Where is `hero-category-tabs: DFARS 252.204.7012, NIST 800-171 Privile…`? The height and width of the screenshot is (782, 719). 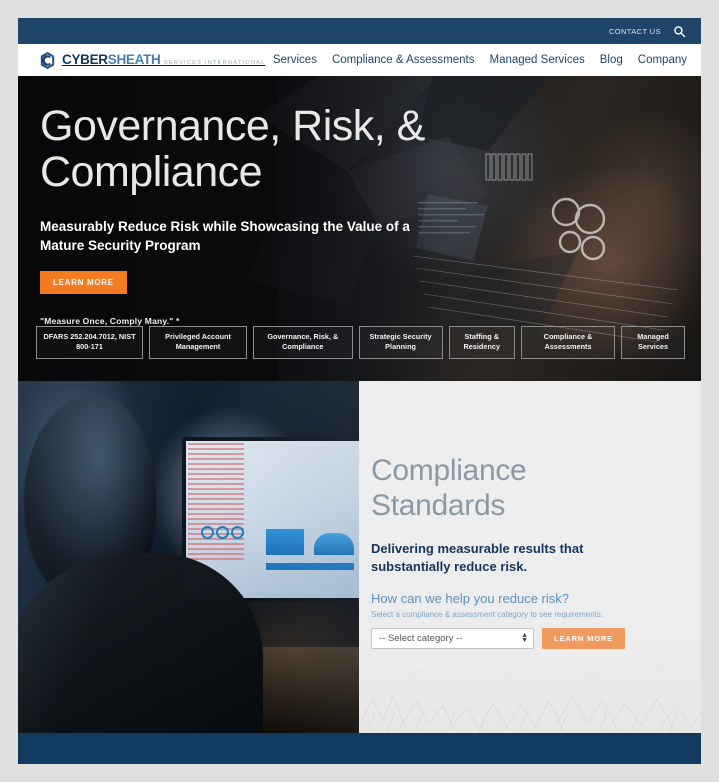
hero-category-tabs: DFARS 252.204.7012, NIST 800-171 Privile… is located at coordinates (360, 342).